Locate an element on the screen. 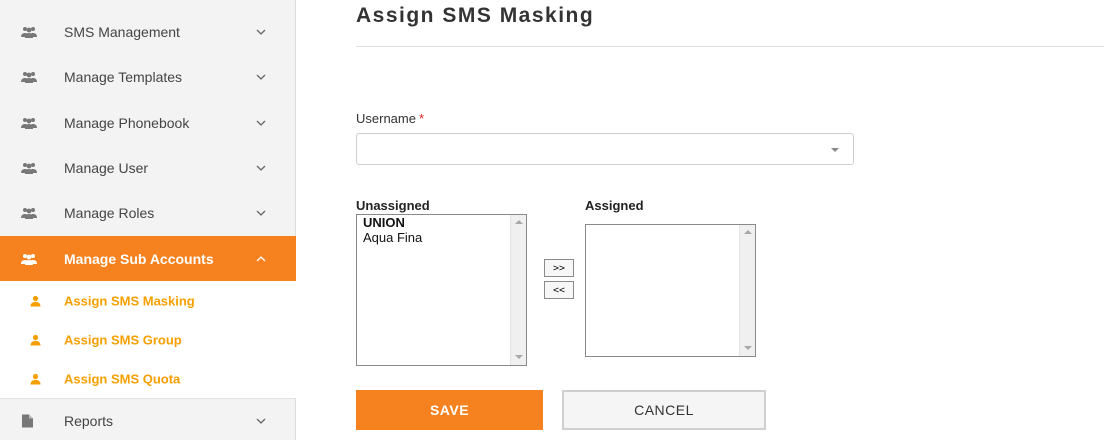 The image size is (1104, 440). sidebar-subitem-assign-sms-group: Assign SMS Group is located at coordinates (148, 340).